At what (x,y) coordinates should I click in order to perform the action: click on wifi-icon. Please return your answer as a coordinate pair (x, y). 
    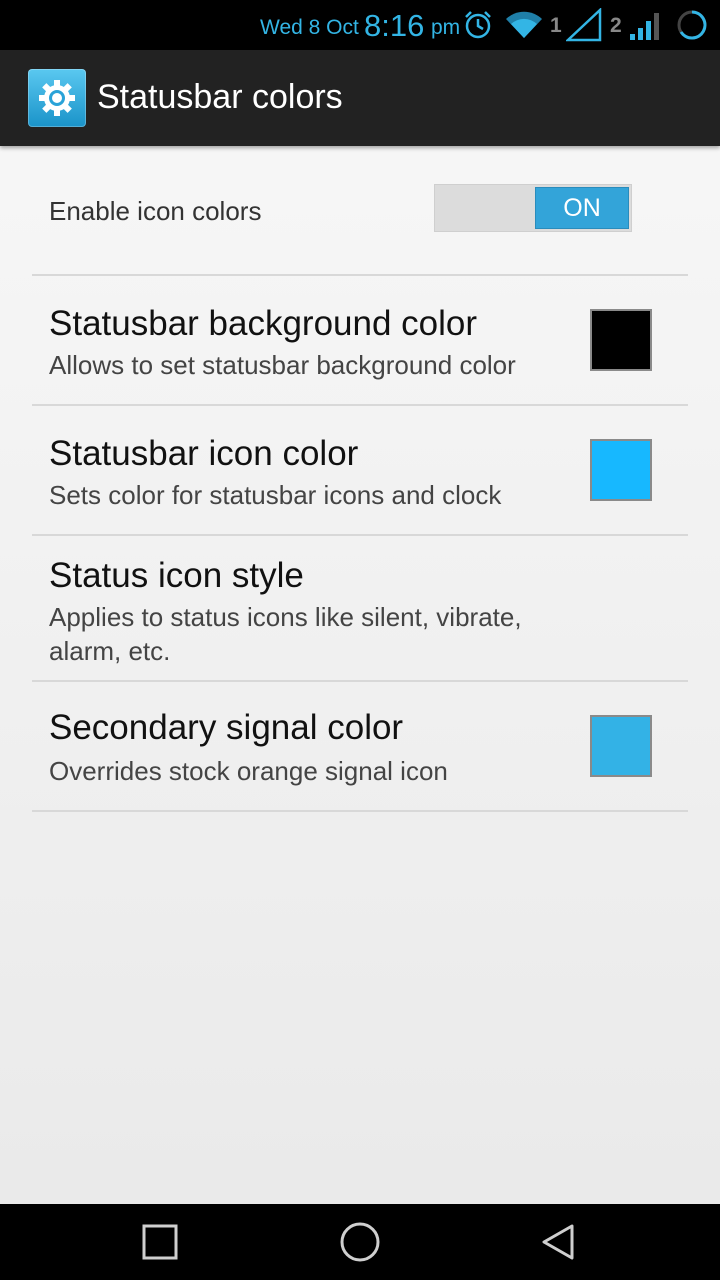
    Looking at the image, I should click on (524, 26).